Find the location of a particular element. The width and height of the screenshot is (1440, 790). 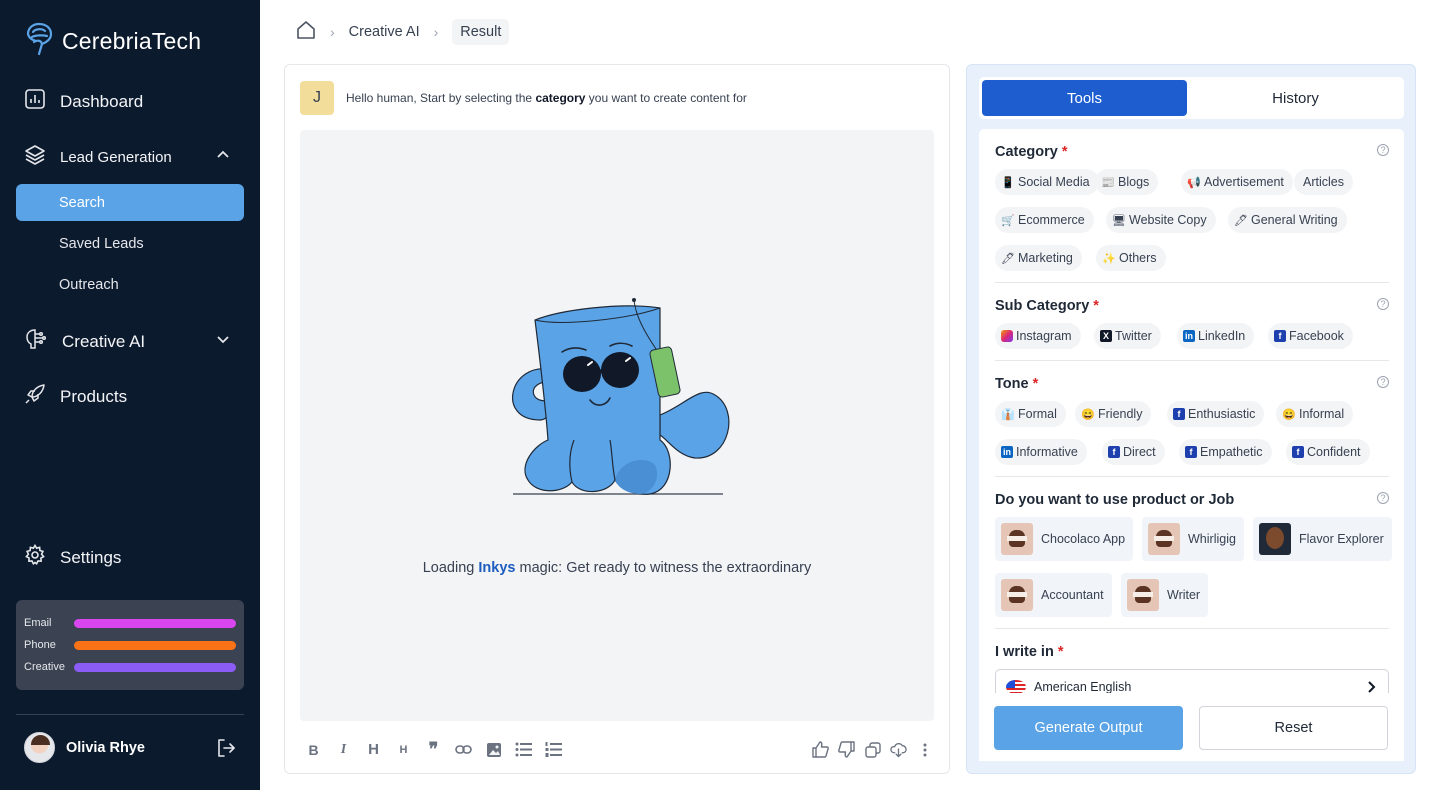

smiley-icon: 😄 is located at coordinates (1088, 414).